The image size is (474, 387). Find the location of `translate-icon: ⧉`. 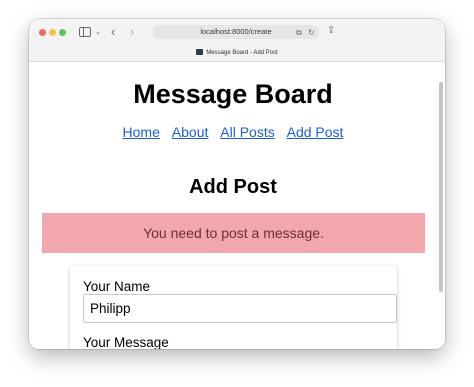

translate-icon: ⧉ is located at coordinates (299, 32).